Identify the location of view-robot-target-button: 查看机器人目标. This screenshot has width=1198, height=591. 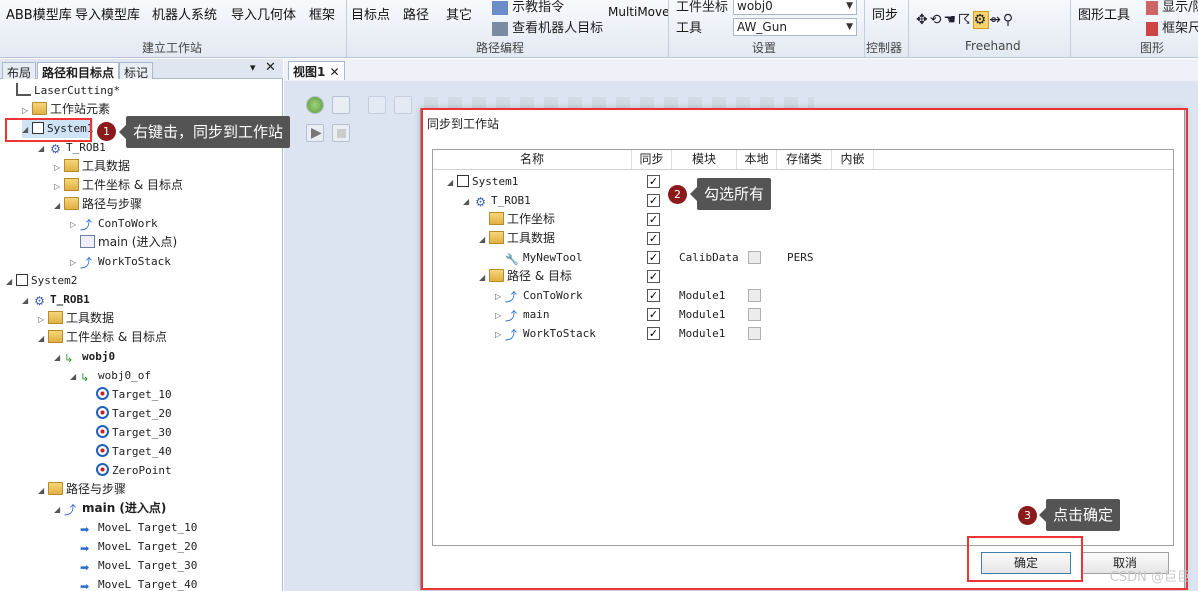
(547, 26).